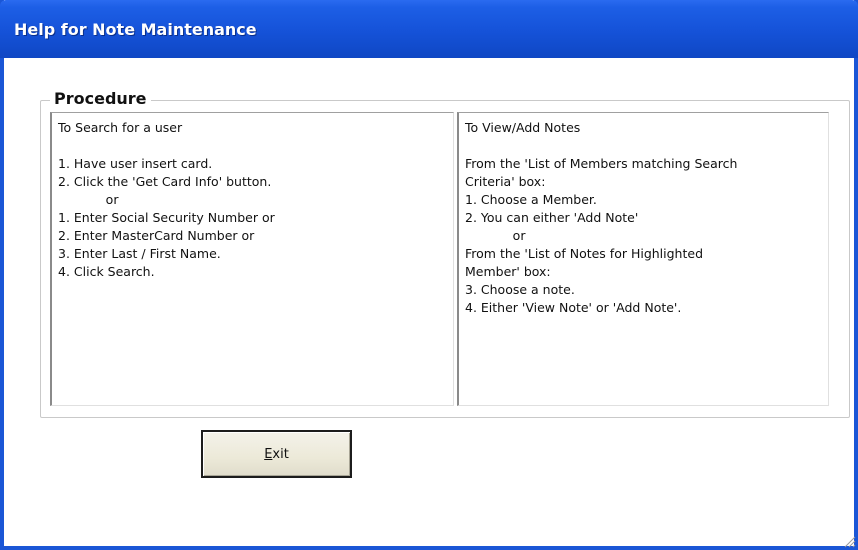 The height and width of the screenshot is (550, 858). I want to click on instruction-line: 1. Have user insert card., so click(135, 163).